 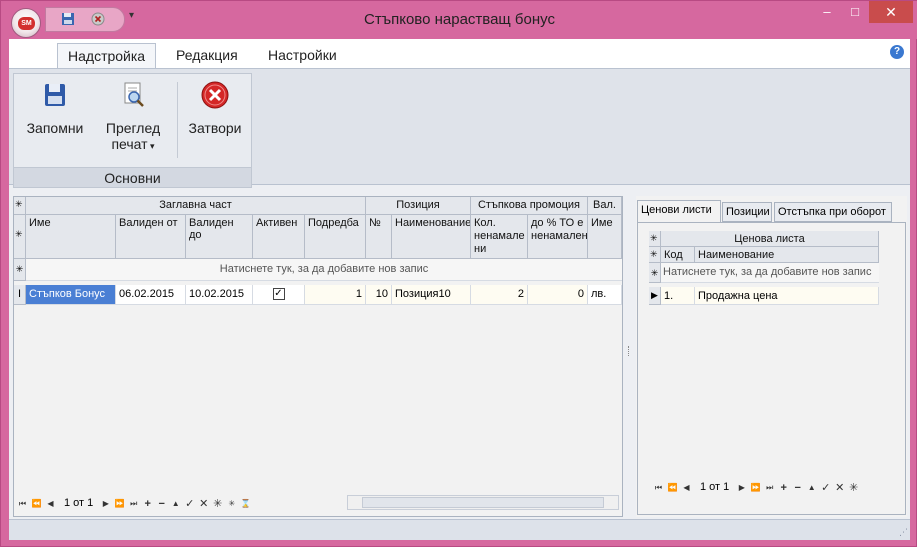 I want to click on close-button: Затвори, so click(x=215, y=108).